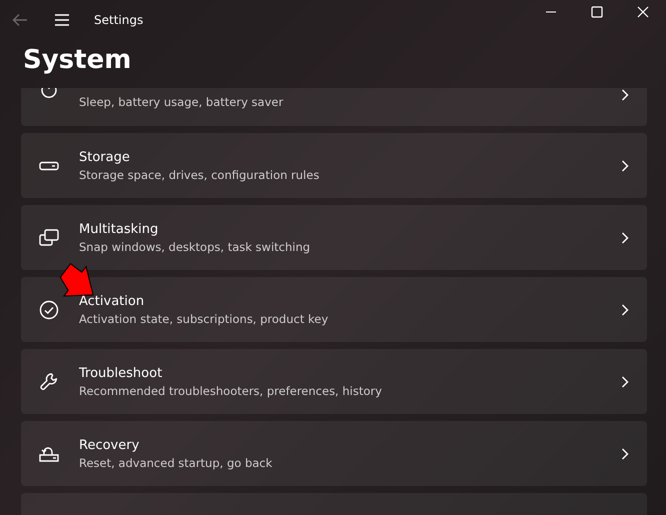  I want to click on settings-item: Activation Activation state, subscriptions, product key, so click(334, 309).